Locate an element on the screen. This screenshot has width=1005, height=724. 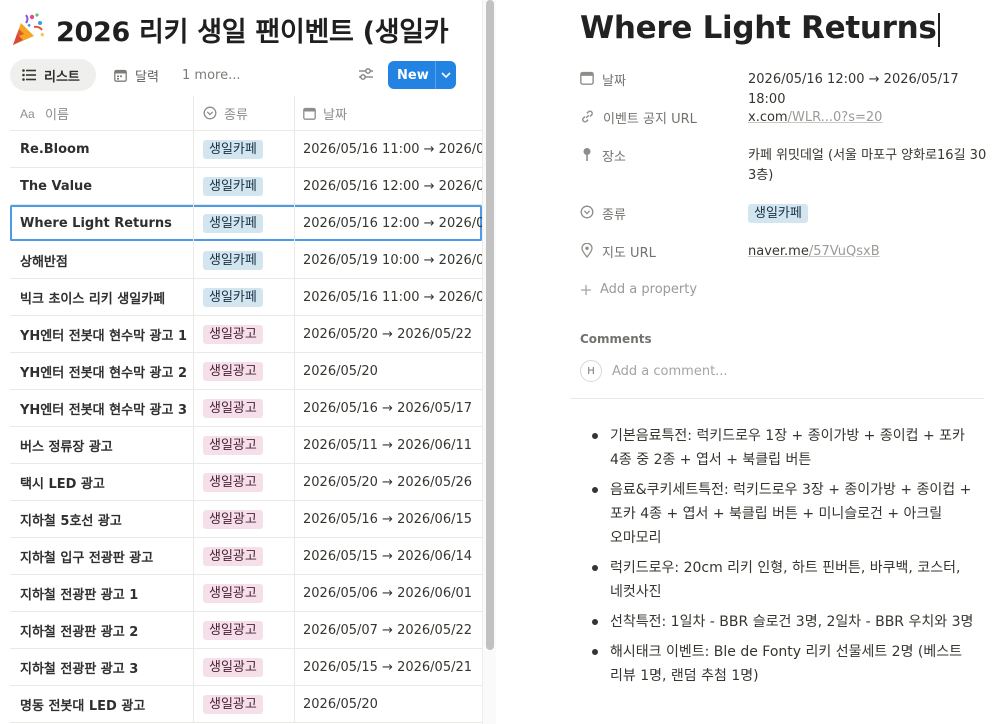
property-key-map-url: 지도 URL is located at coordinates (664, 252).